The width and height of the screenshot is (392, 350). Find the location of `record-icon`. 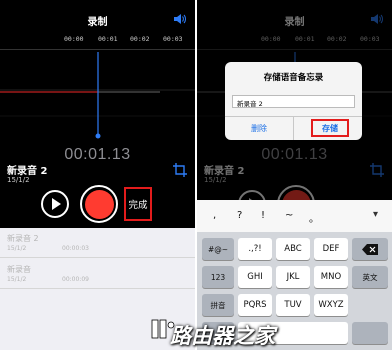

record-icon is located at coordinates (99, 204).